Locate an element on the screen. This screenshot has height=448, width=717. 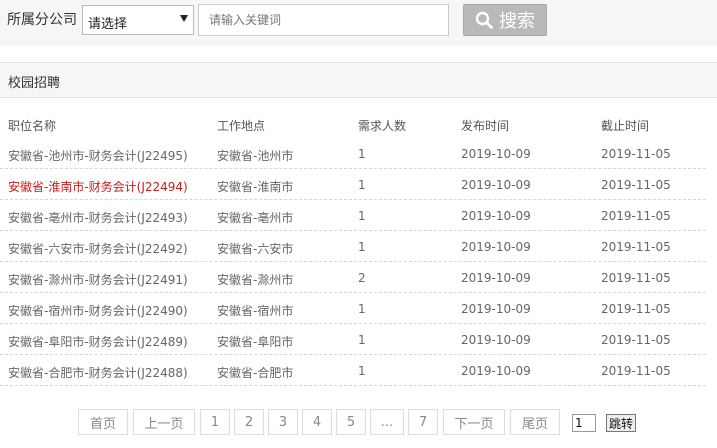
job-location: 安徽省-宿州市 is located at coordinates (255, 311).